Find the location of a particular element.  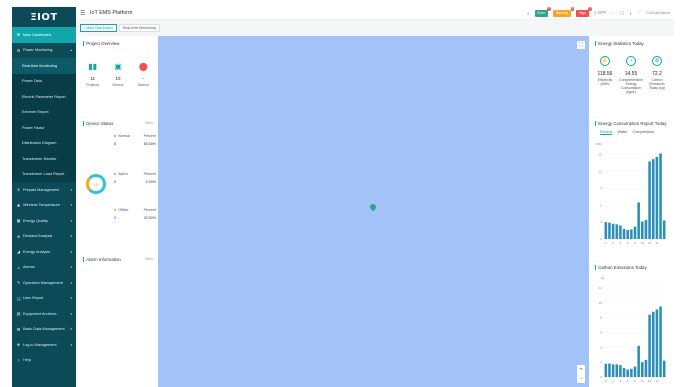

sidebar-item-label: Prepaid Management is located at coordinates (41, 189).